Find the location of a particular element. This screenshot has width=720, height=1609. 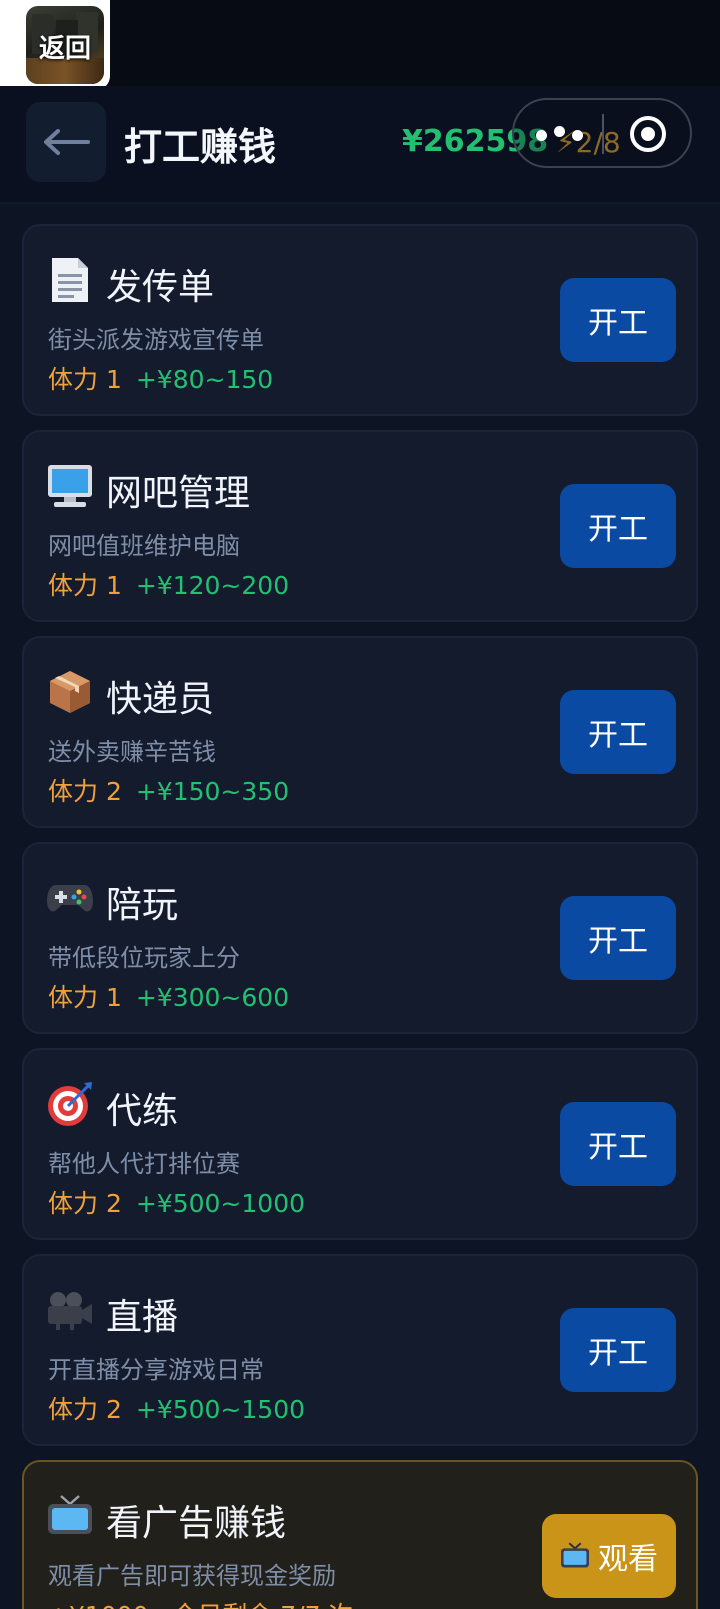

job-name: 陪玩 is located at coordinates (142, 905).